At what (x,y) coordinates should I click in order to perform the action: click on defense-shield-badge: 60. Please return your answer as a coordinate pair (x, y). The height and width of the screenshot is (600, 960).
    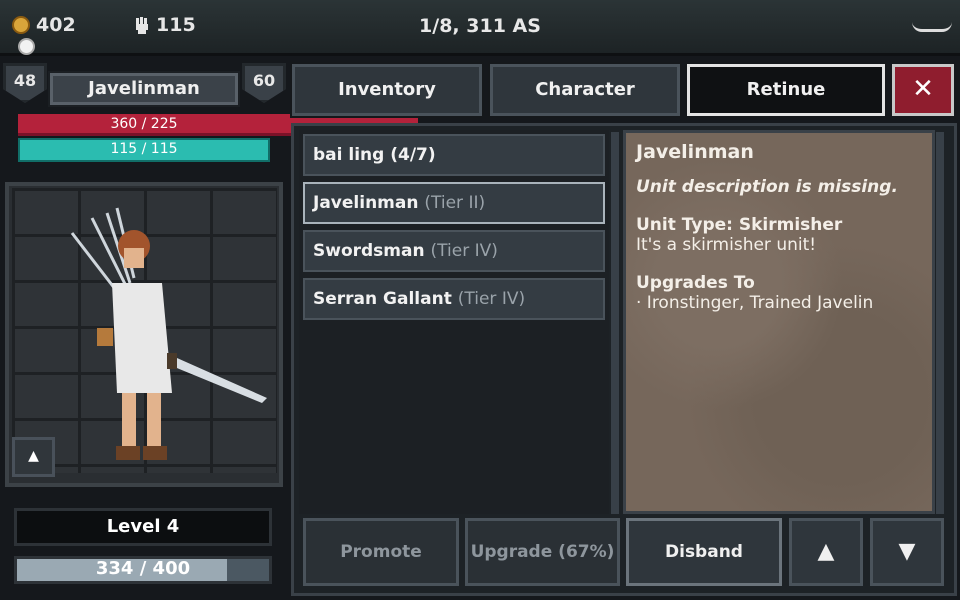
    Looking at the image, I should click on (264, 83).